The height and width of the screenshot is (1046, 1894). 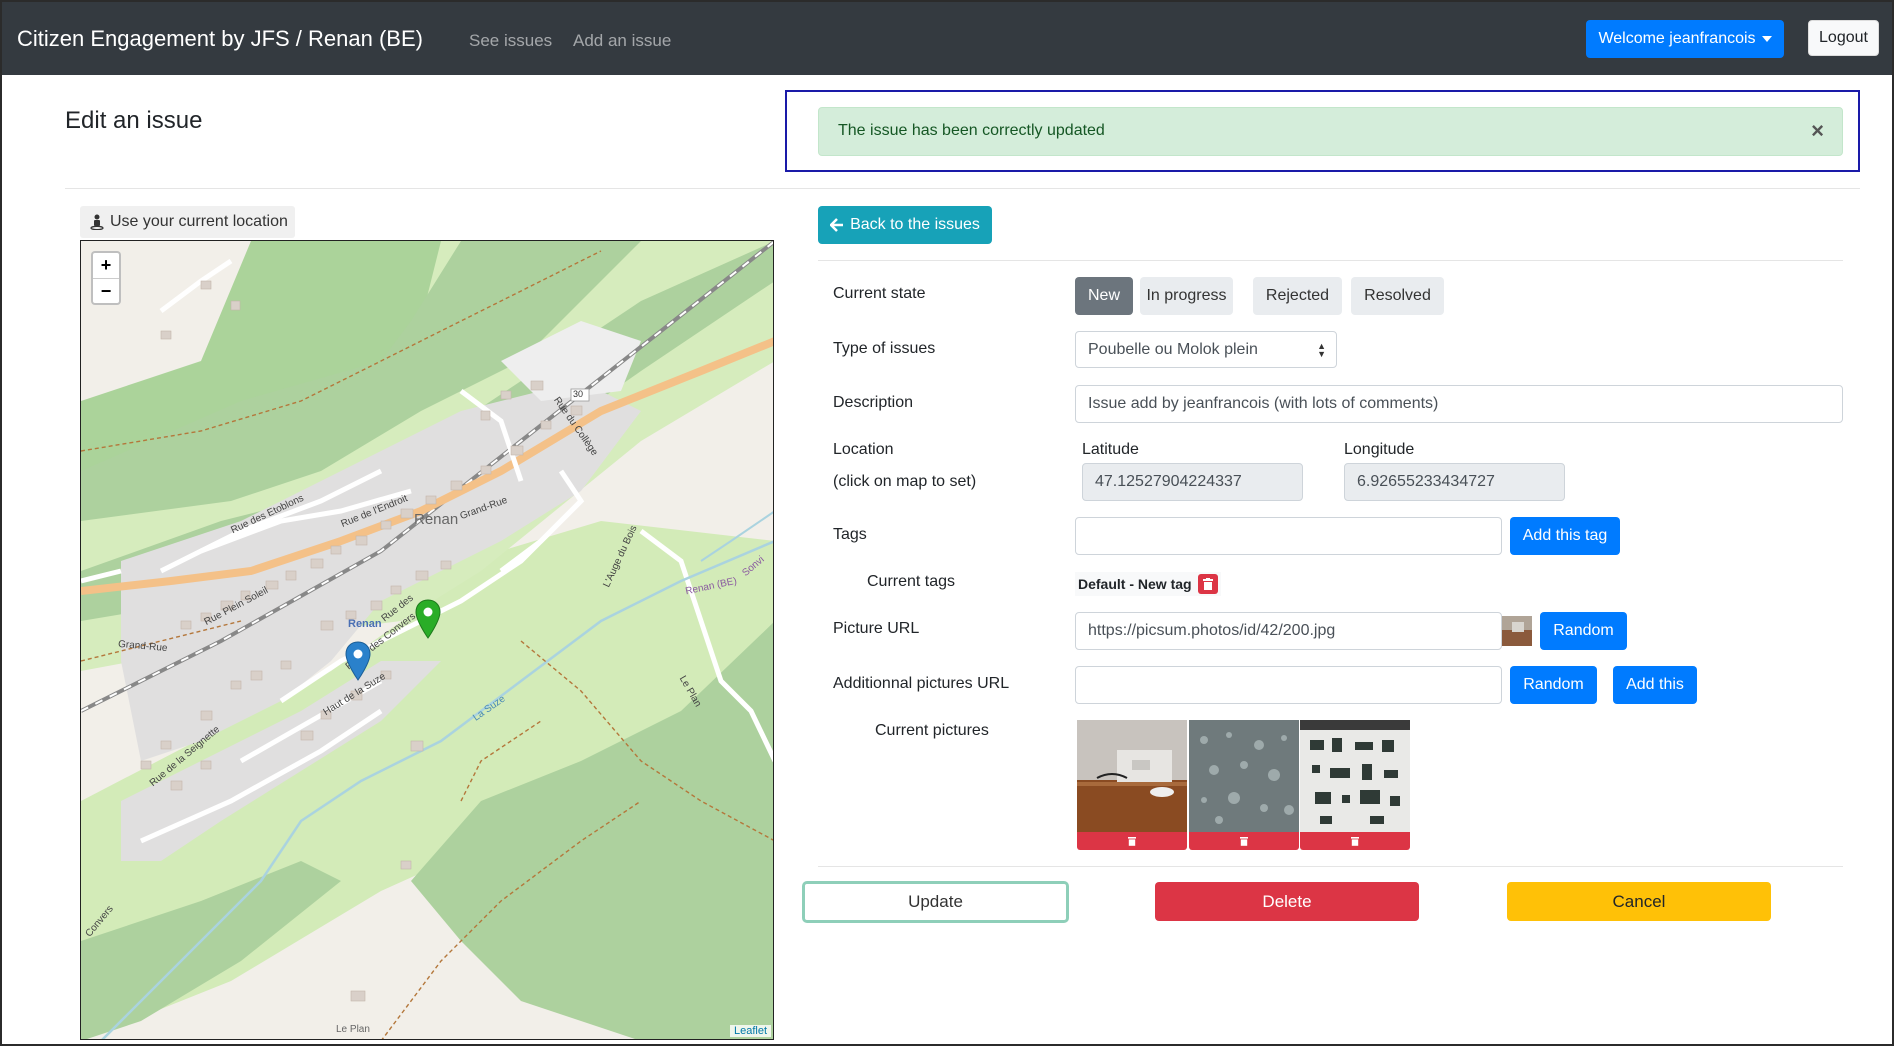 I want to click on welcome-dropdown-button: Welcome jeanfrancois, so click(x=1685, y=39).